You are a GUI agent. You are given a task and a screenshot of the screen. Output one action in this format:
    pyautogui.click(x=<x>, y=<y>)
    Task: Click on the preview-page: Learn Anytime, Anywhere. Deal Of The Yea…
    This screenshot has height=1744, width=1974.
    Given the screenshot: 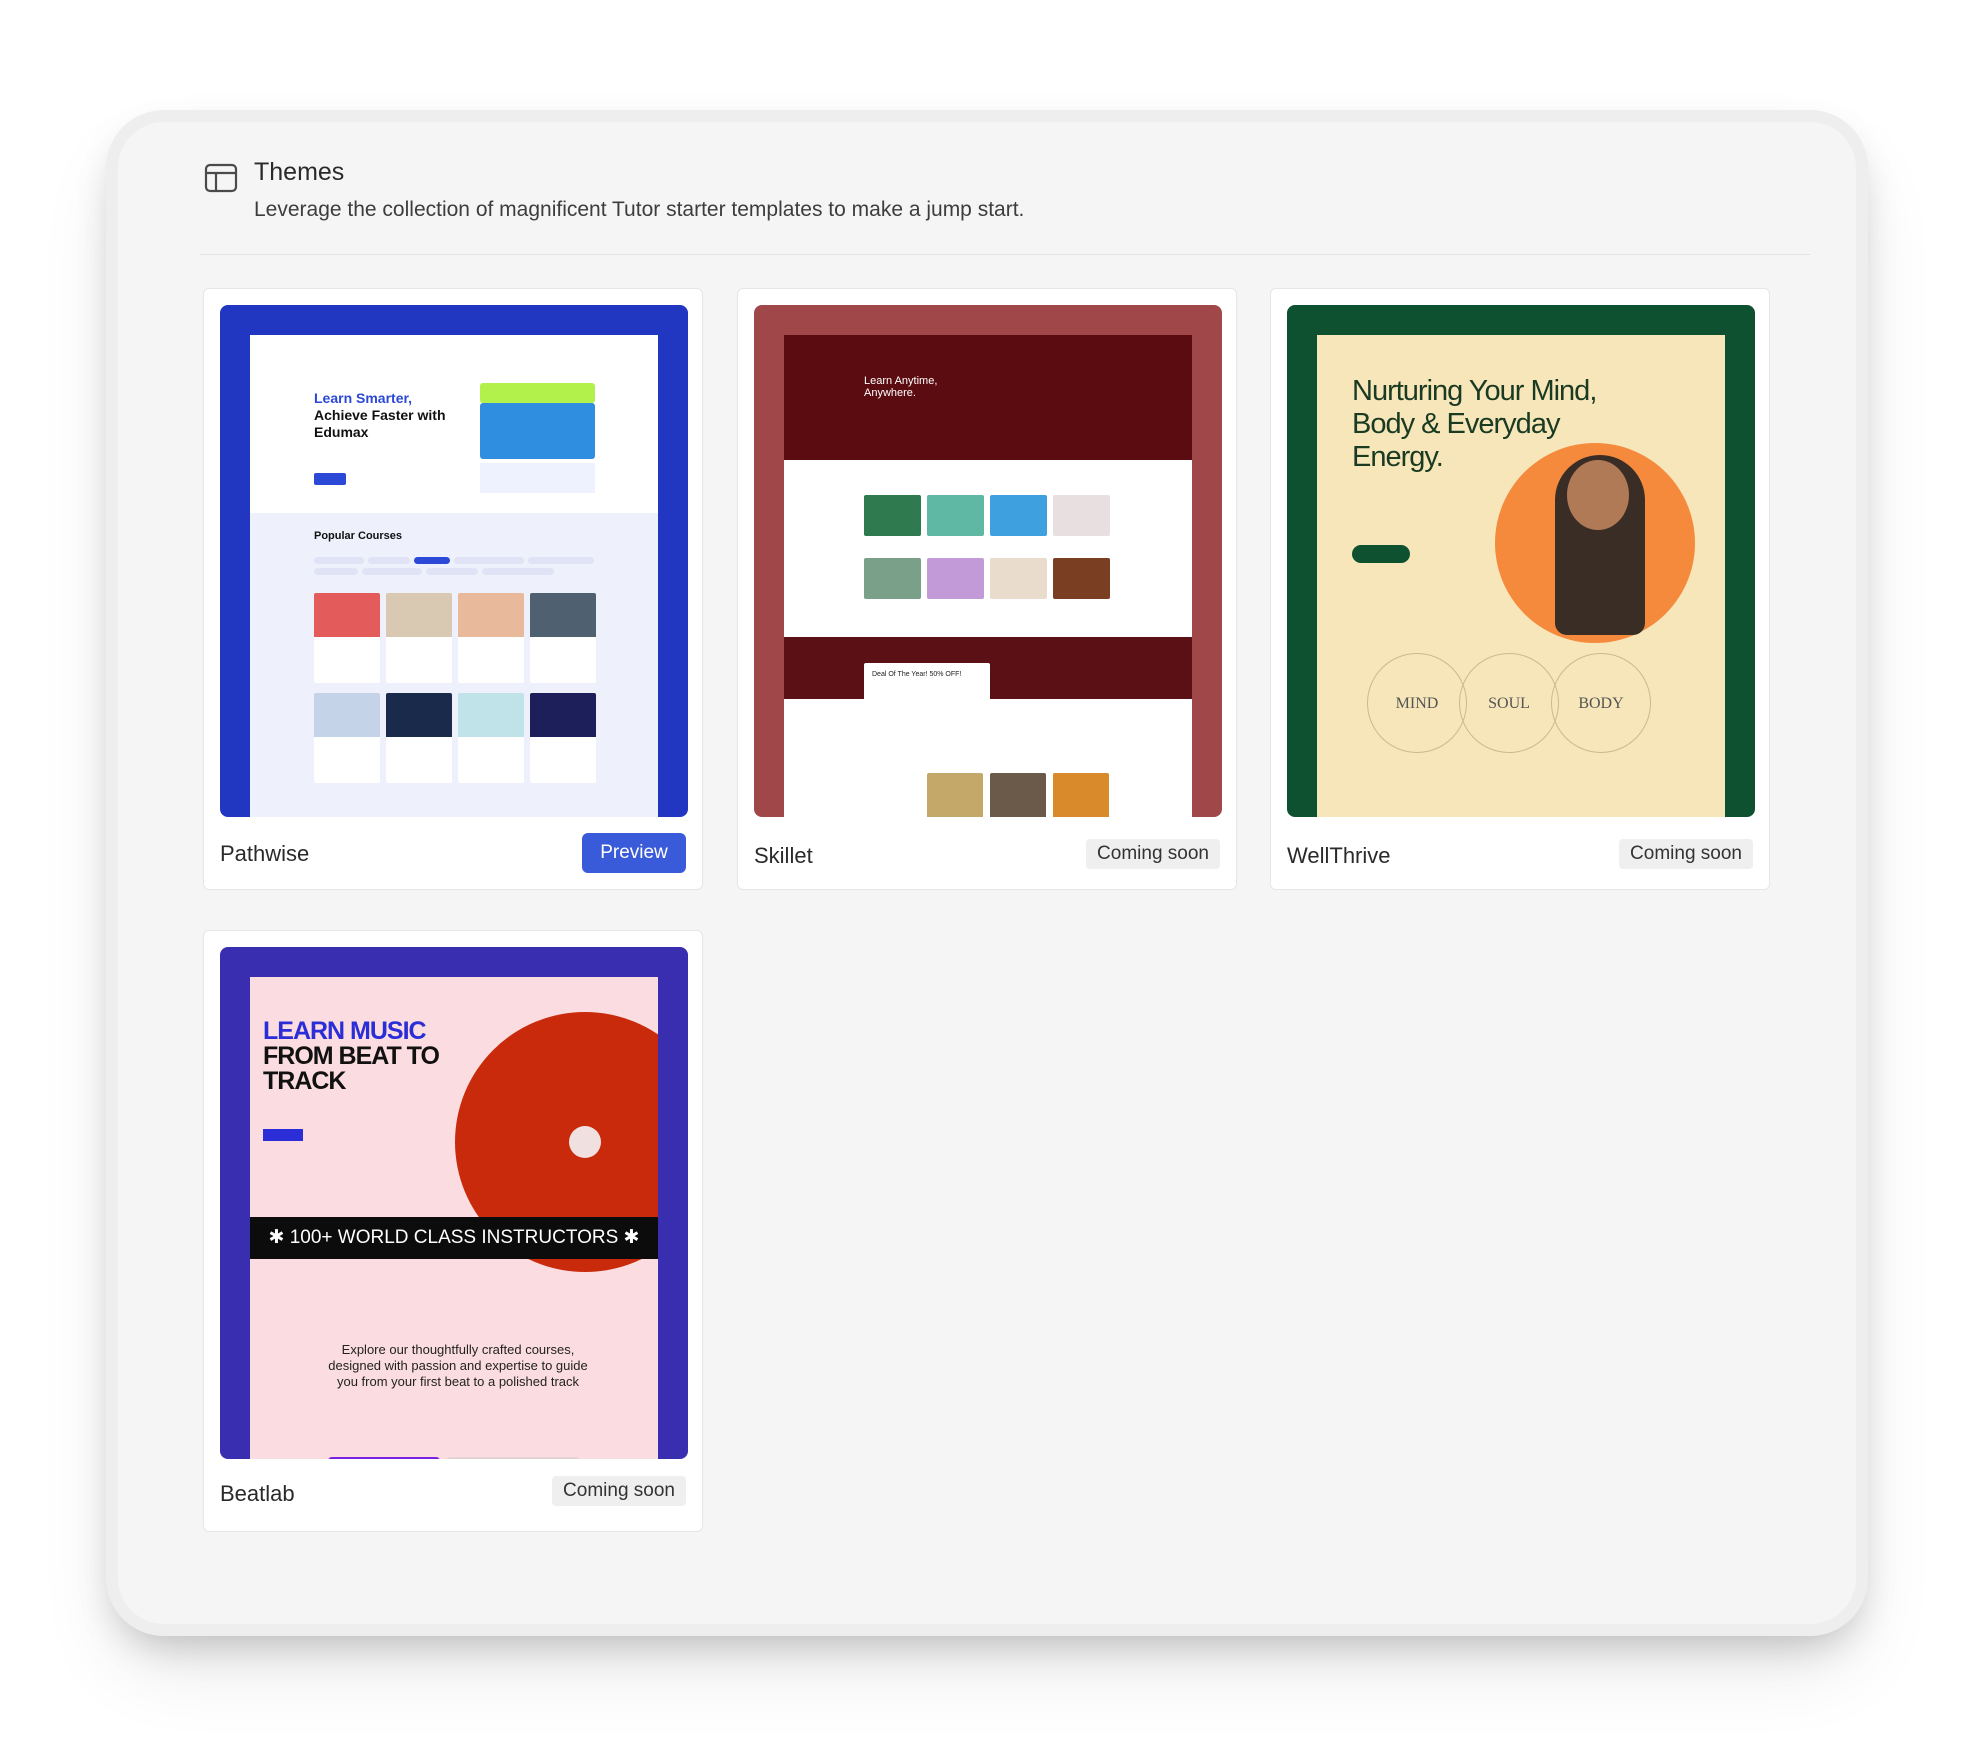 What is the action you would take?
    pyautogui.click(x=988, y=576)
    